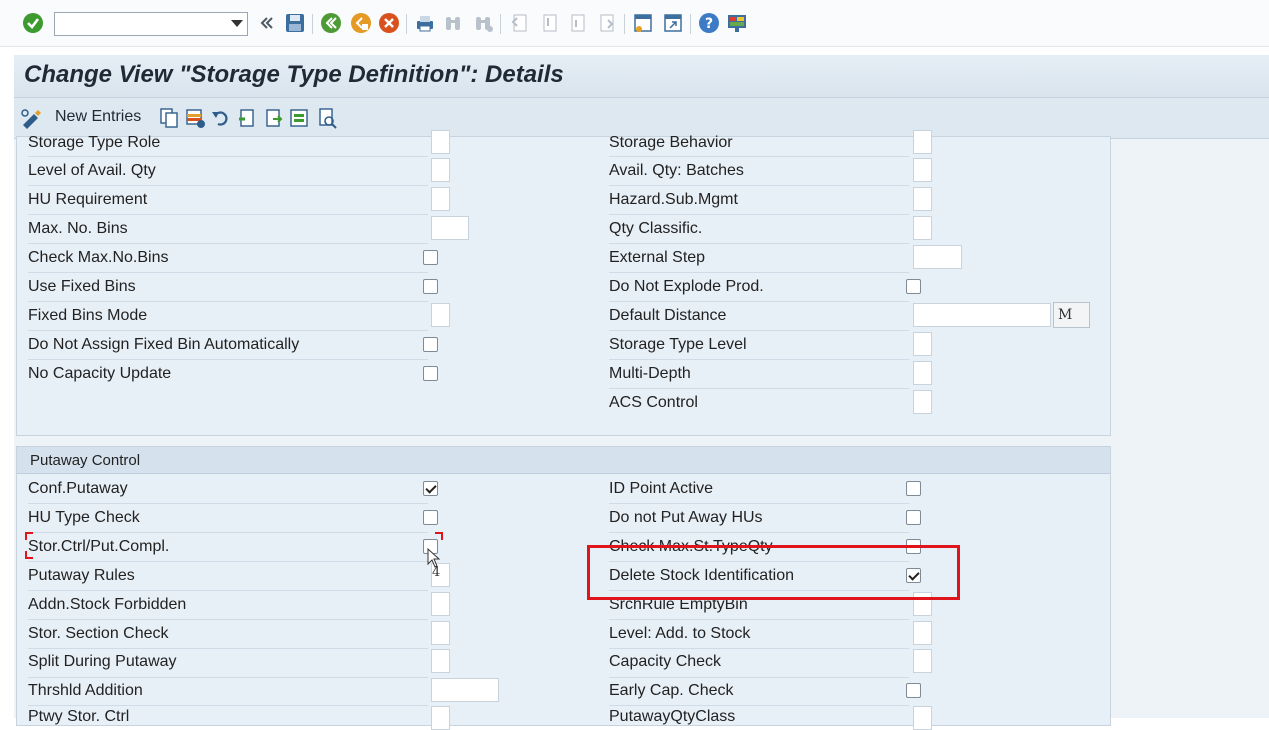 This screenshot has width=1269, height=730. I want to click on print-icon, so click(425, 23).